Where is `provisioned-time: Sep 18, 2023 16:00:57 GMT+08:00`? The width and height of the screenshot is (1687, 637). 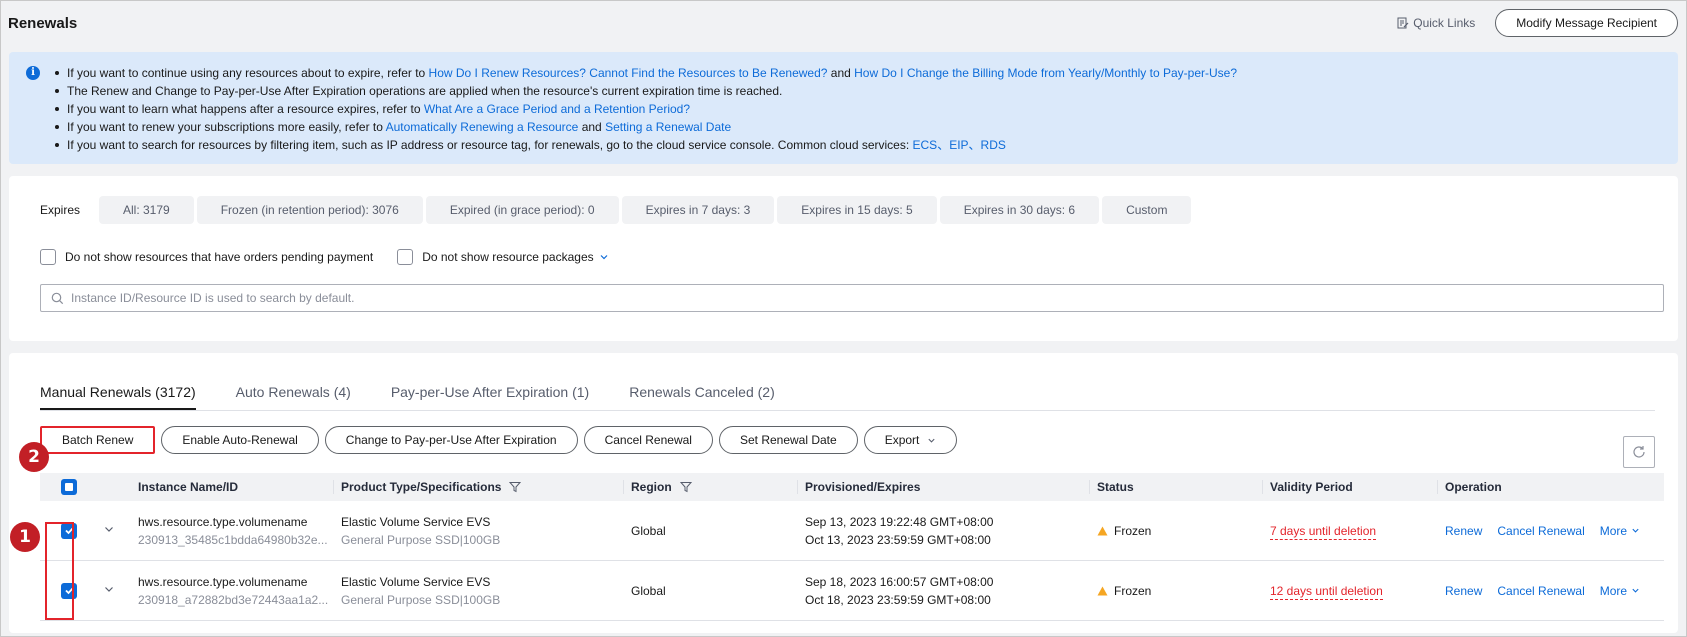
provisioned-time: Sep 18, 2023 16:00:57 GMT+08:00 is located at coordinates (899, 581).